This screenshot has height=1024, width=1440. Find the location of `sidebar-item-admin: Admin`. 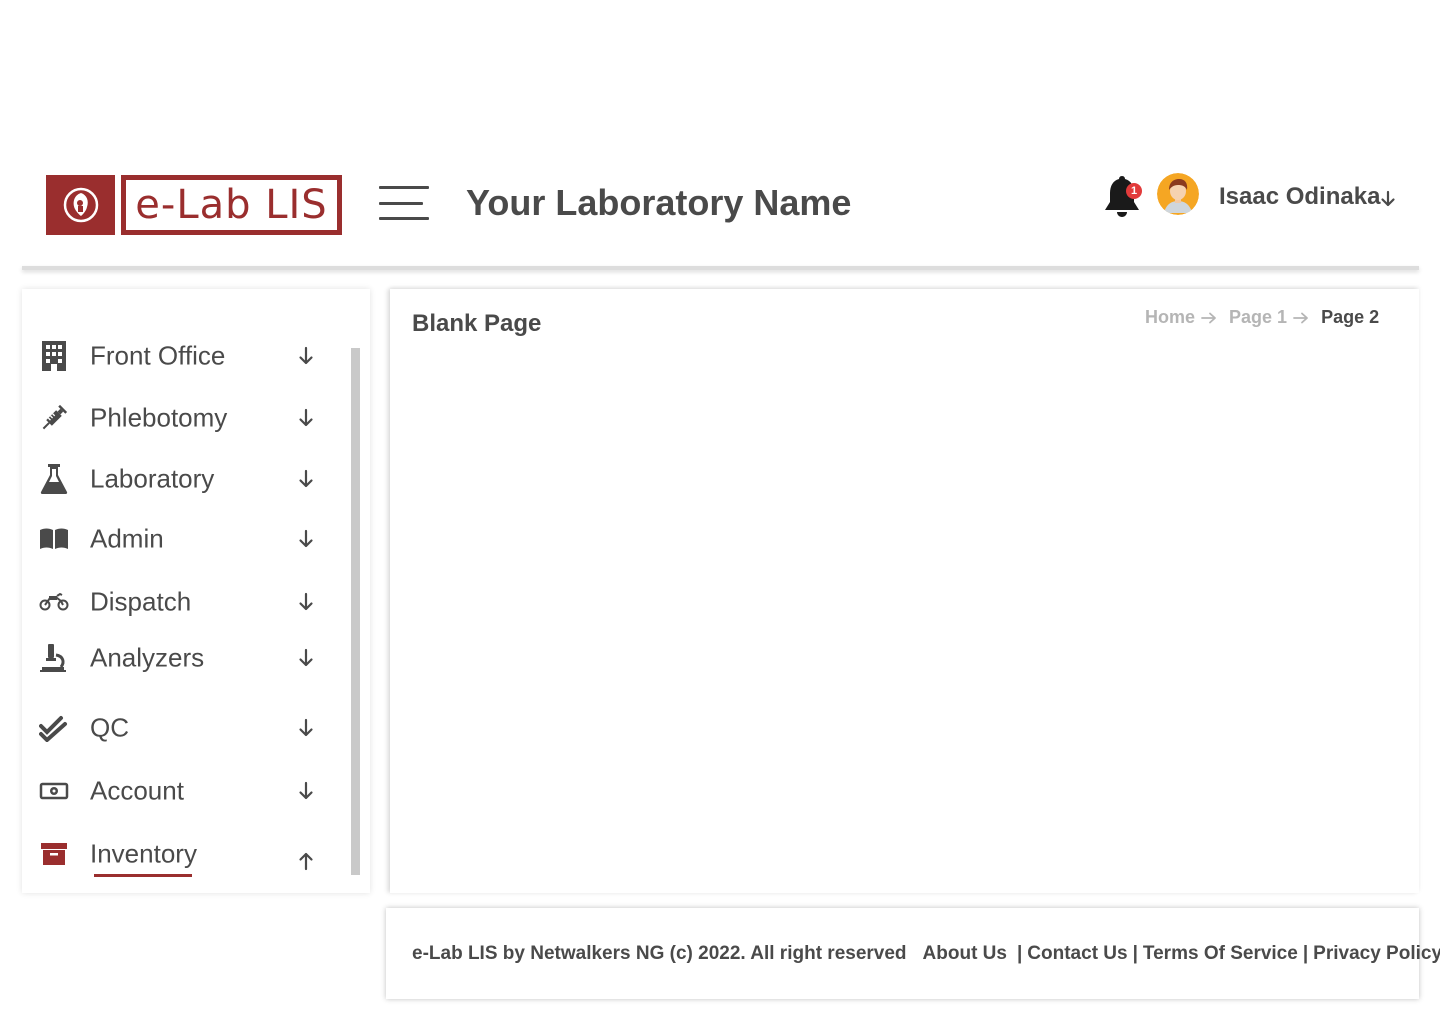

sidebar-item-admin: Admin is located at coordinates (183, 539).